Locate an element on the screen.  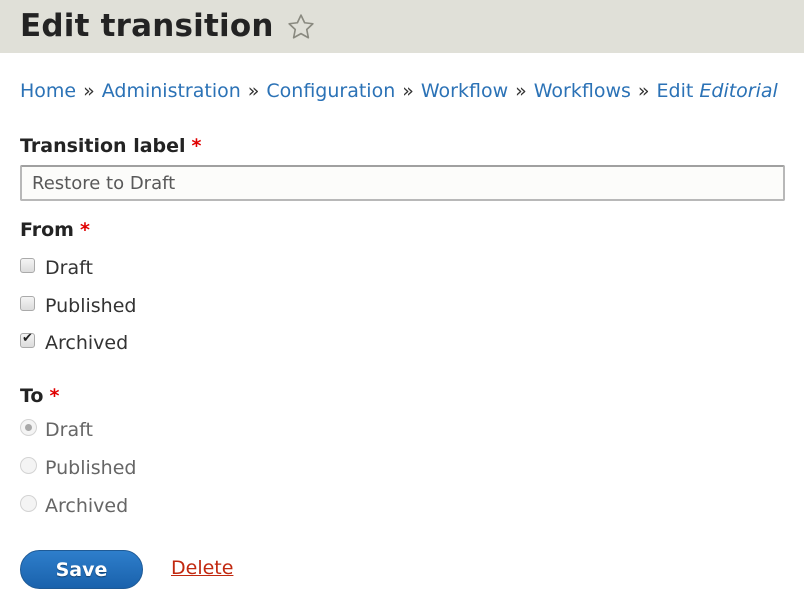
breadcrumb-configuration: Configuration is located at coordinates (330, 91).